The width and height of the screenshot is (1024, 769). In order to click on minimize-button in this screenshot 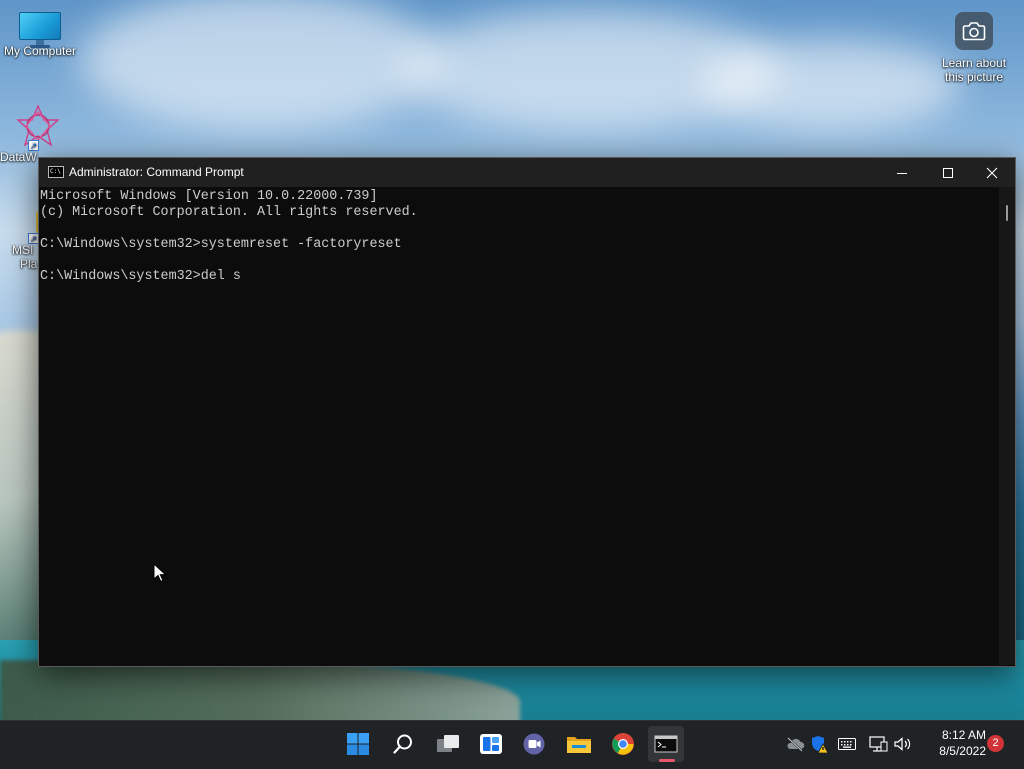, I will do `click(902, 172)`.